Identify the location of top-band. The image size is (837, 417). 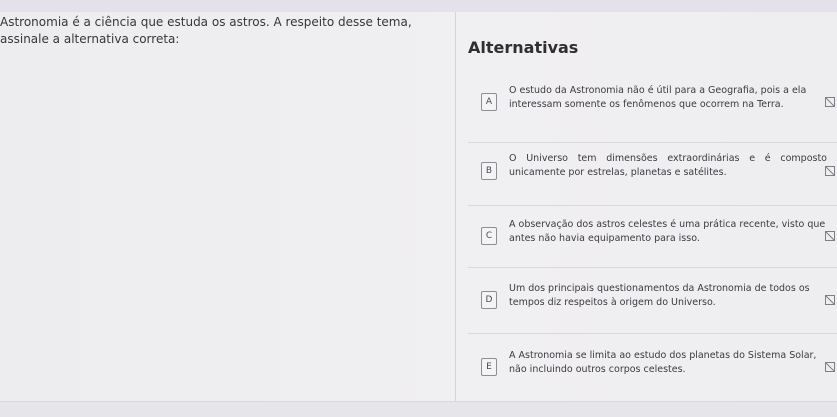
(418, 6).